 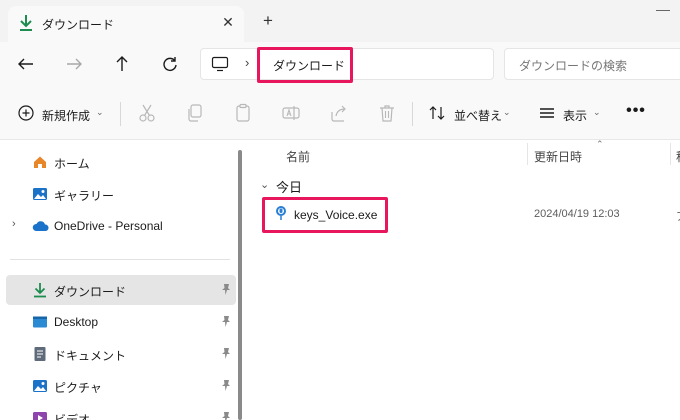 I want to click on pictures-icon, so click(x=40, y=386).